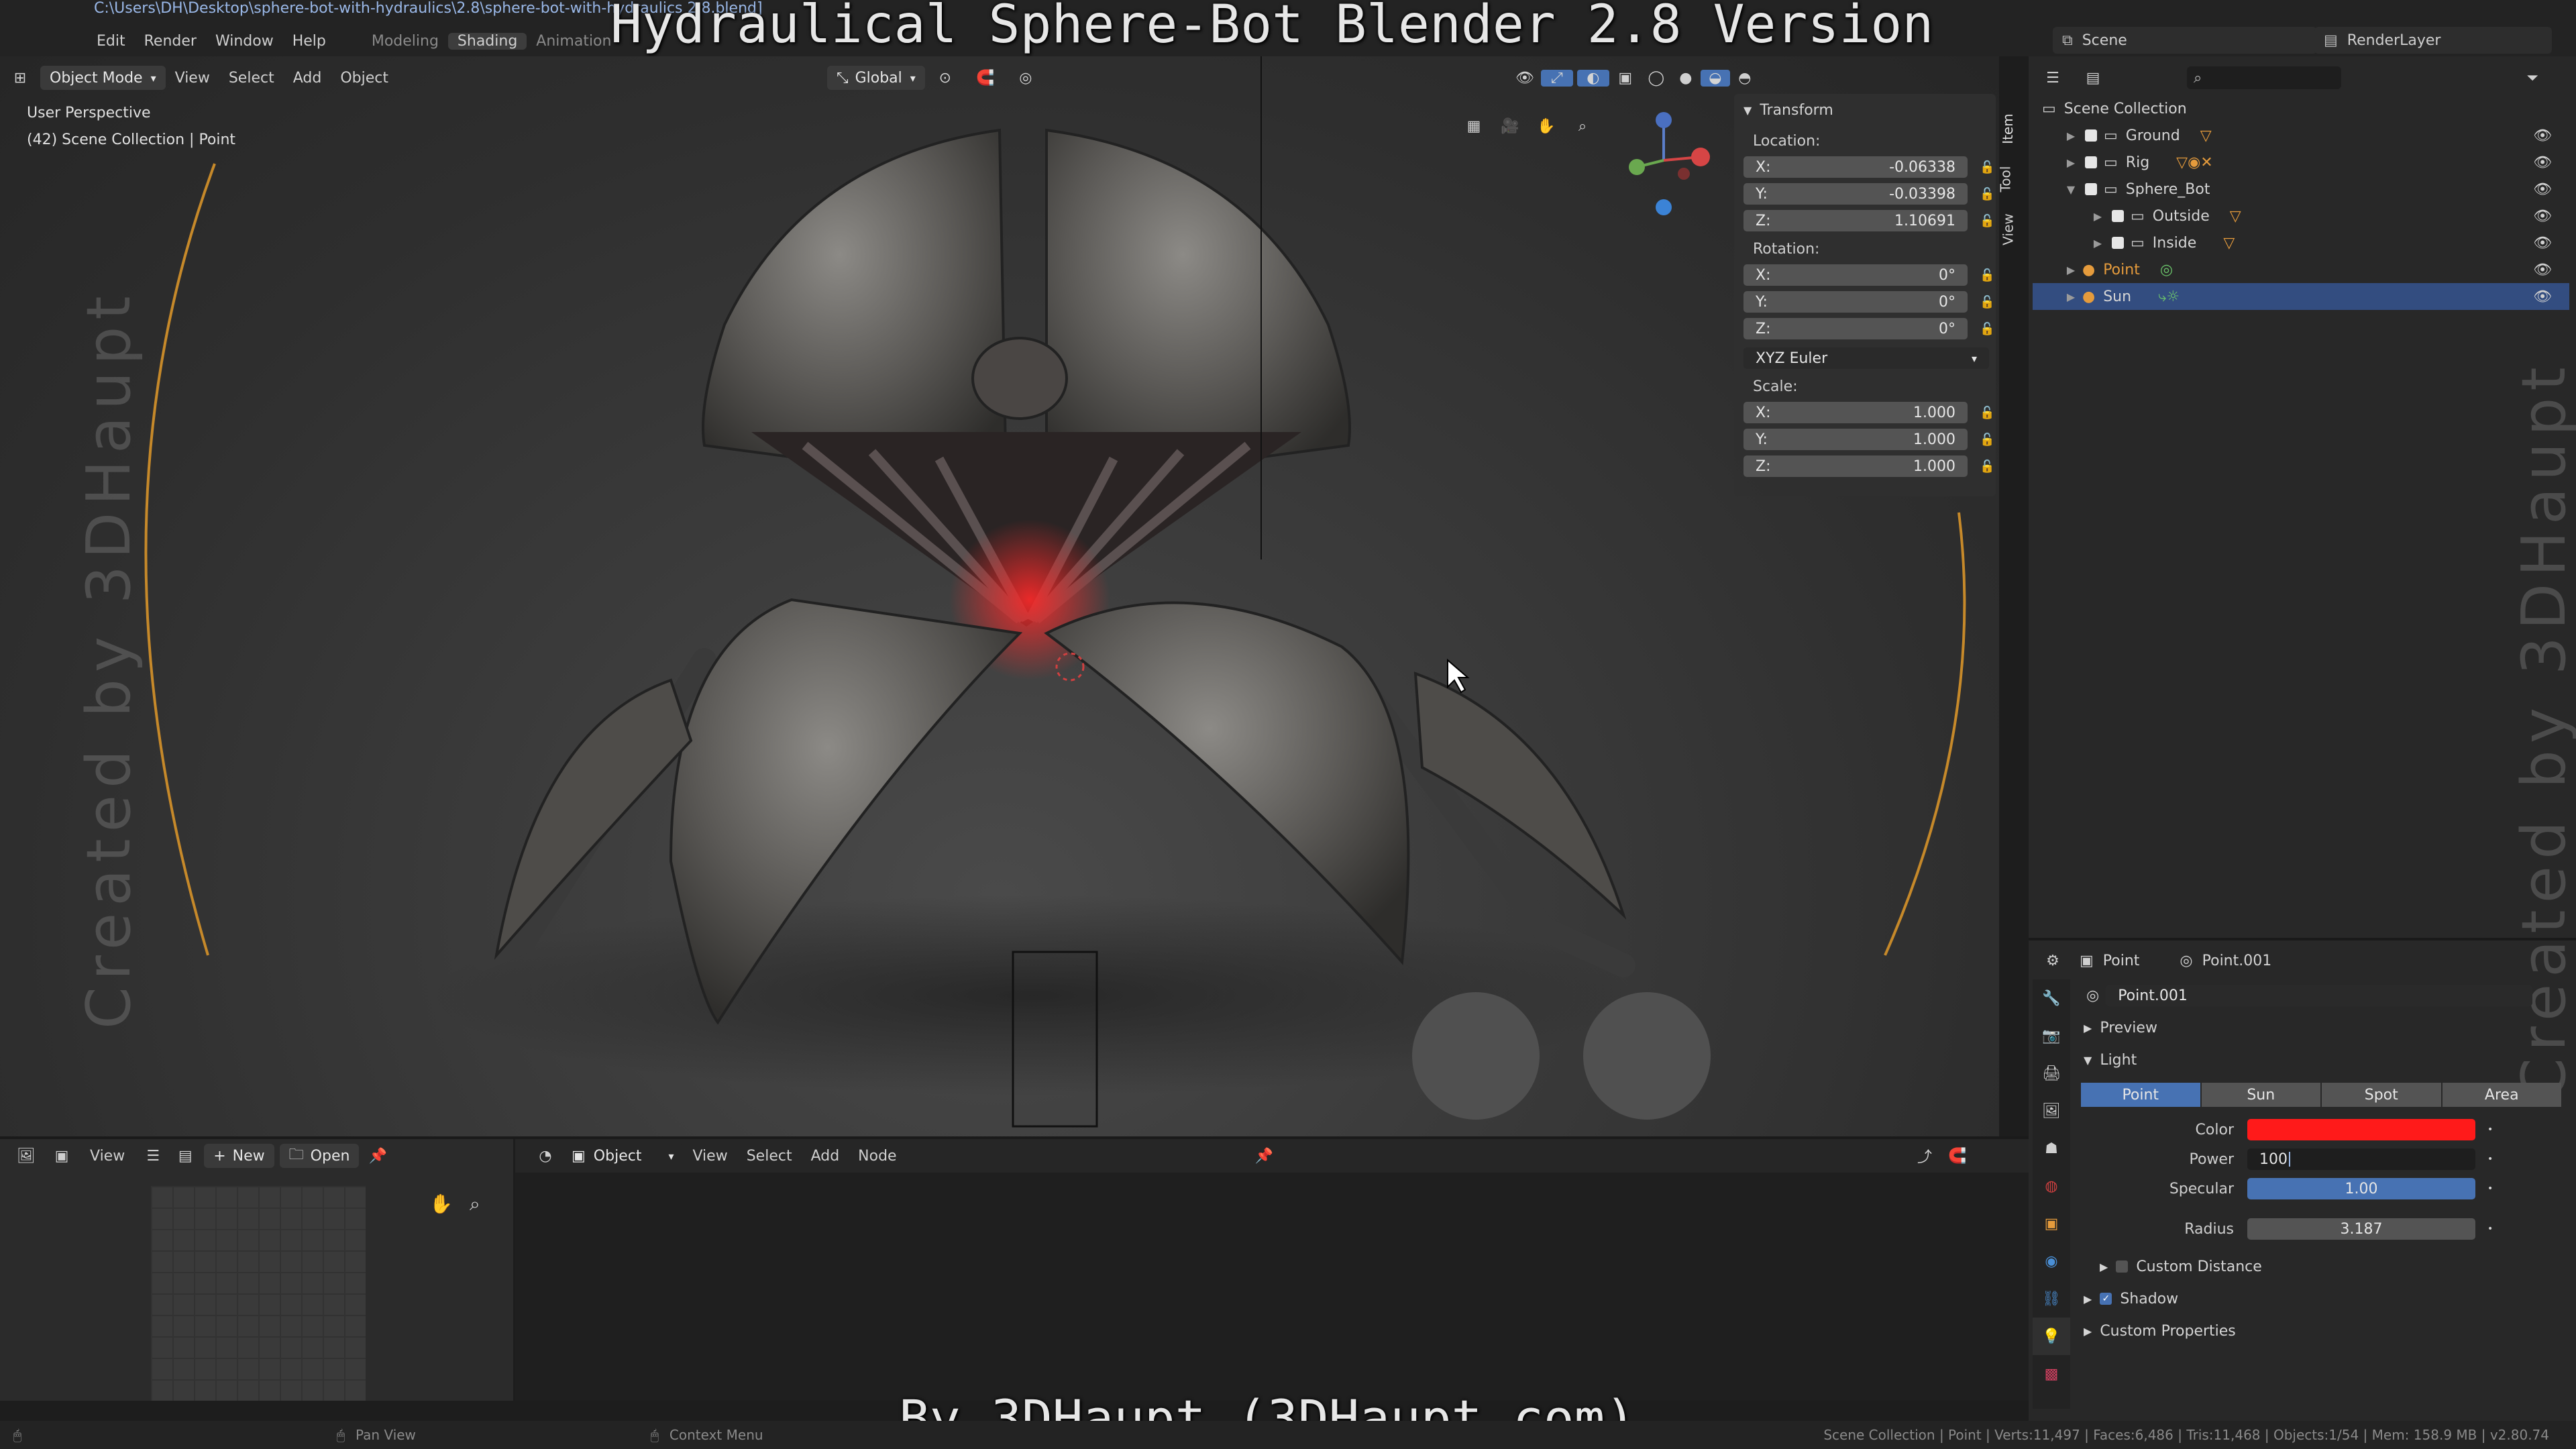 The height and width of the screenshot is (1449, 2576). Describe the element at coordinates (185, 1156) in the screenshot. I see `image-browse-icon: ▤` at that location.